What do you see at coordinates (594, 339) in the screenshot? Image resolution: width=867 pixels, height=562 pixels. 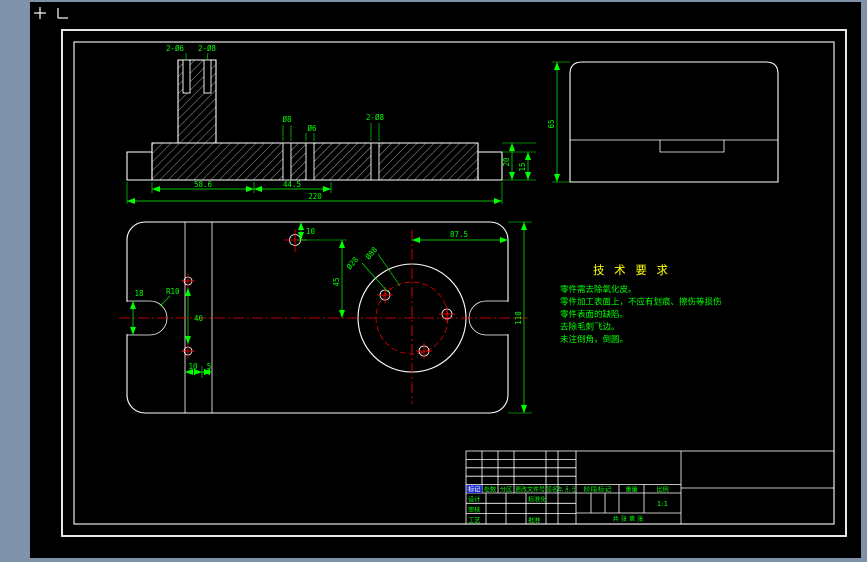 I see `tech-req-line: 未注倒角，倒圆。` at bounding box center [594, 339].